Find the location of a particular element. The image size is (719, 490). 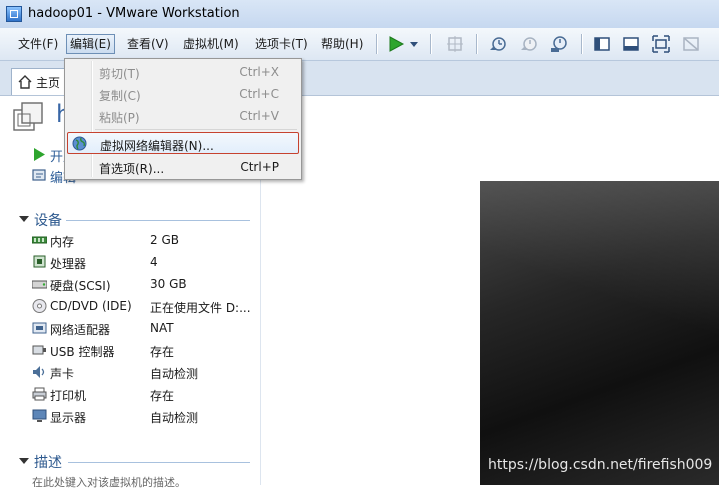

menu-tabs: 选项卡(T) is located at coordinates (281, 44).